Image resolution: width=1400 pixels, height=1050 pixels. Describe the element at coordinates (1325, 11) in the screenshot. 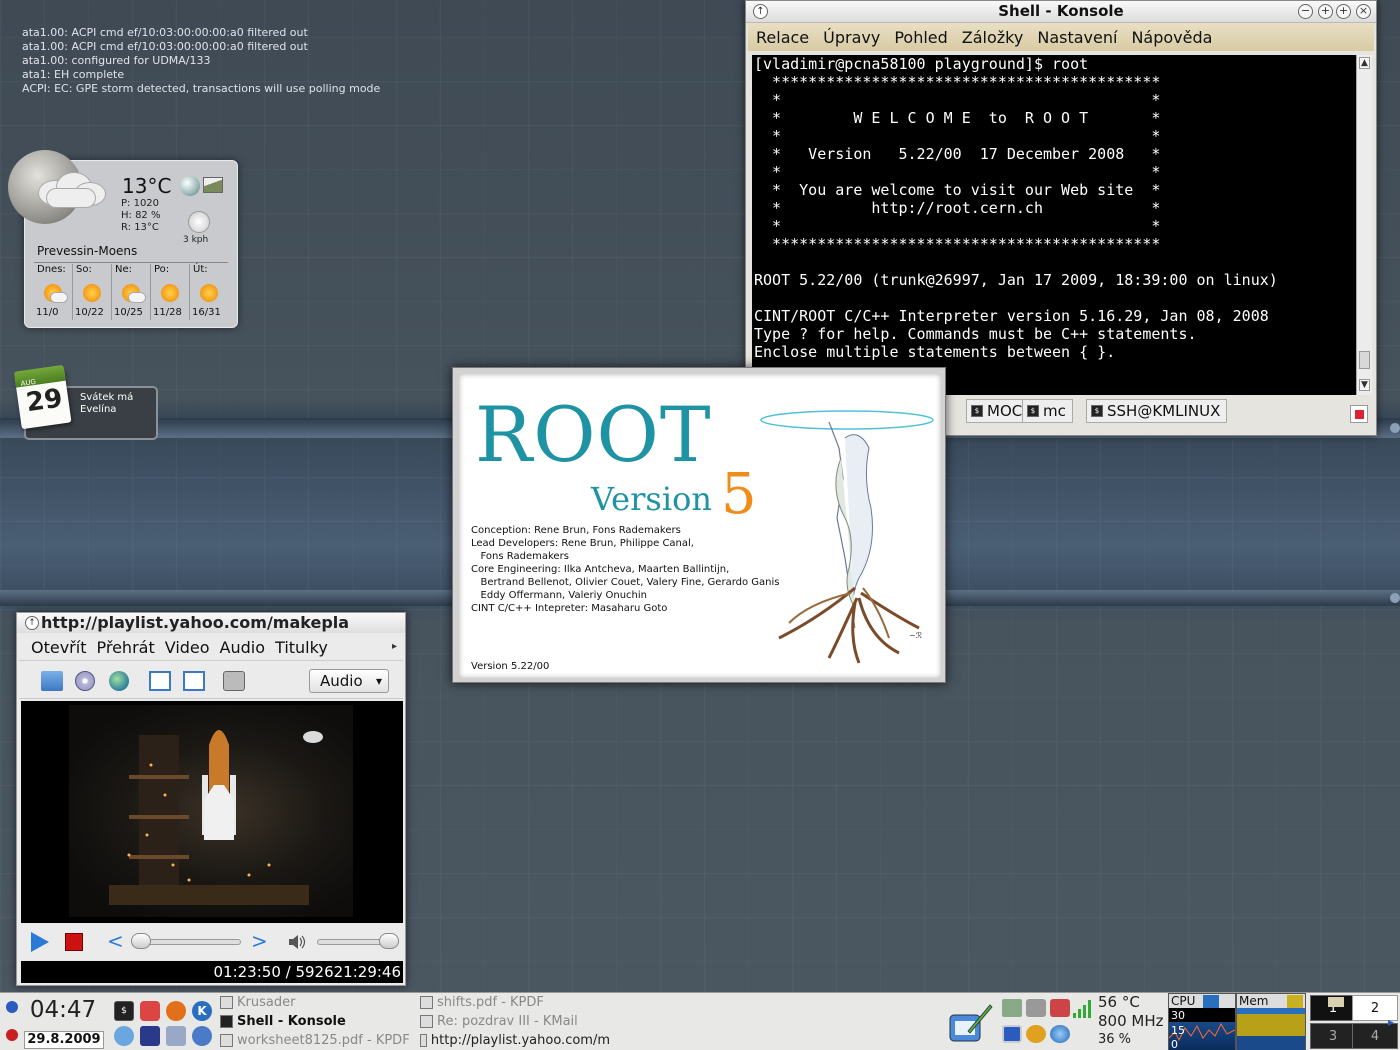

I see `restore-icon: +` at that location.